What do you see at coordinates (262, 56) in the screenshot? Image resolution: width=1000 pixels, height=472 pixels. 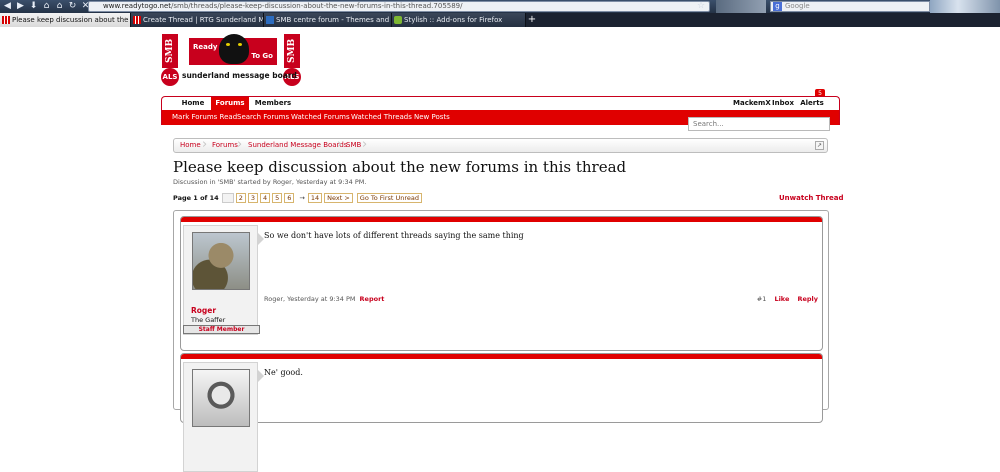 I see `logo-to-go-text: To Go` at bounding box center [262, 56].